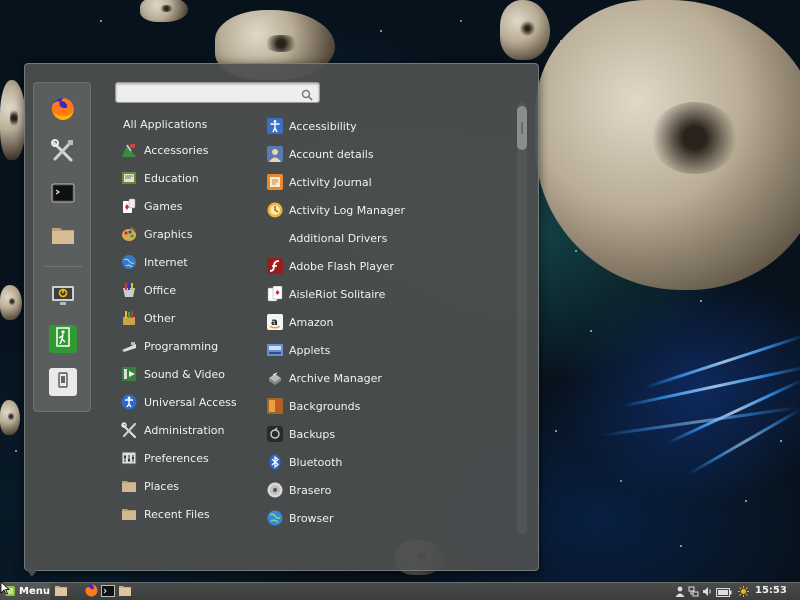 The height and width of the screenshot is (600, 800). I want to click on category-education: Education, so click(189, 178).